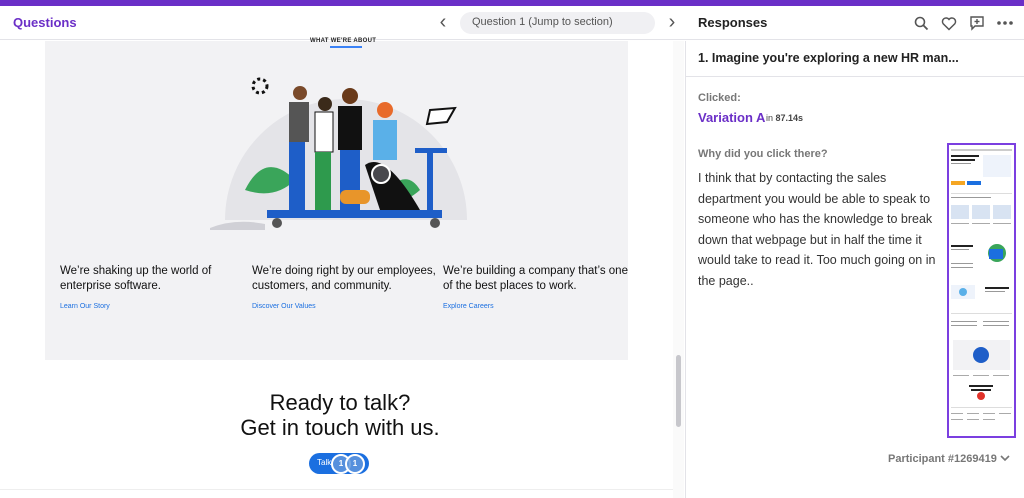 The width and height of the screenshot is (1024, 498). Describe the element at coordinates (355, 464) in the screenshot. I see `click-marker: 1` at that location.